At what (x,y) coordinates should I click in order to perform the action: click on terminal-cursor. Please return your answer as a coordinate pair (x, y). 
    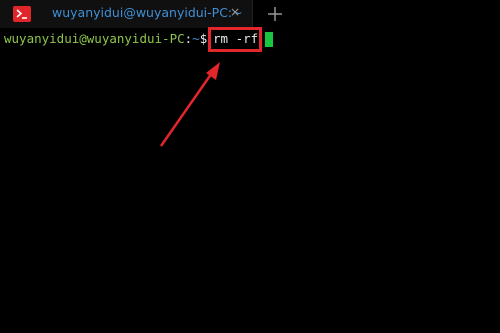
    Looking at the image, I should click on (269, 39).